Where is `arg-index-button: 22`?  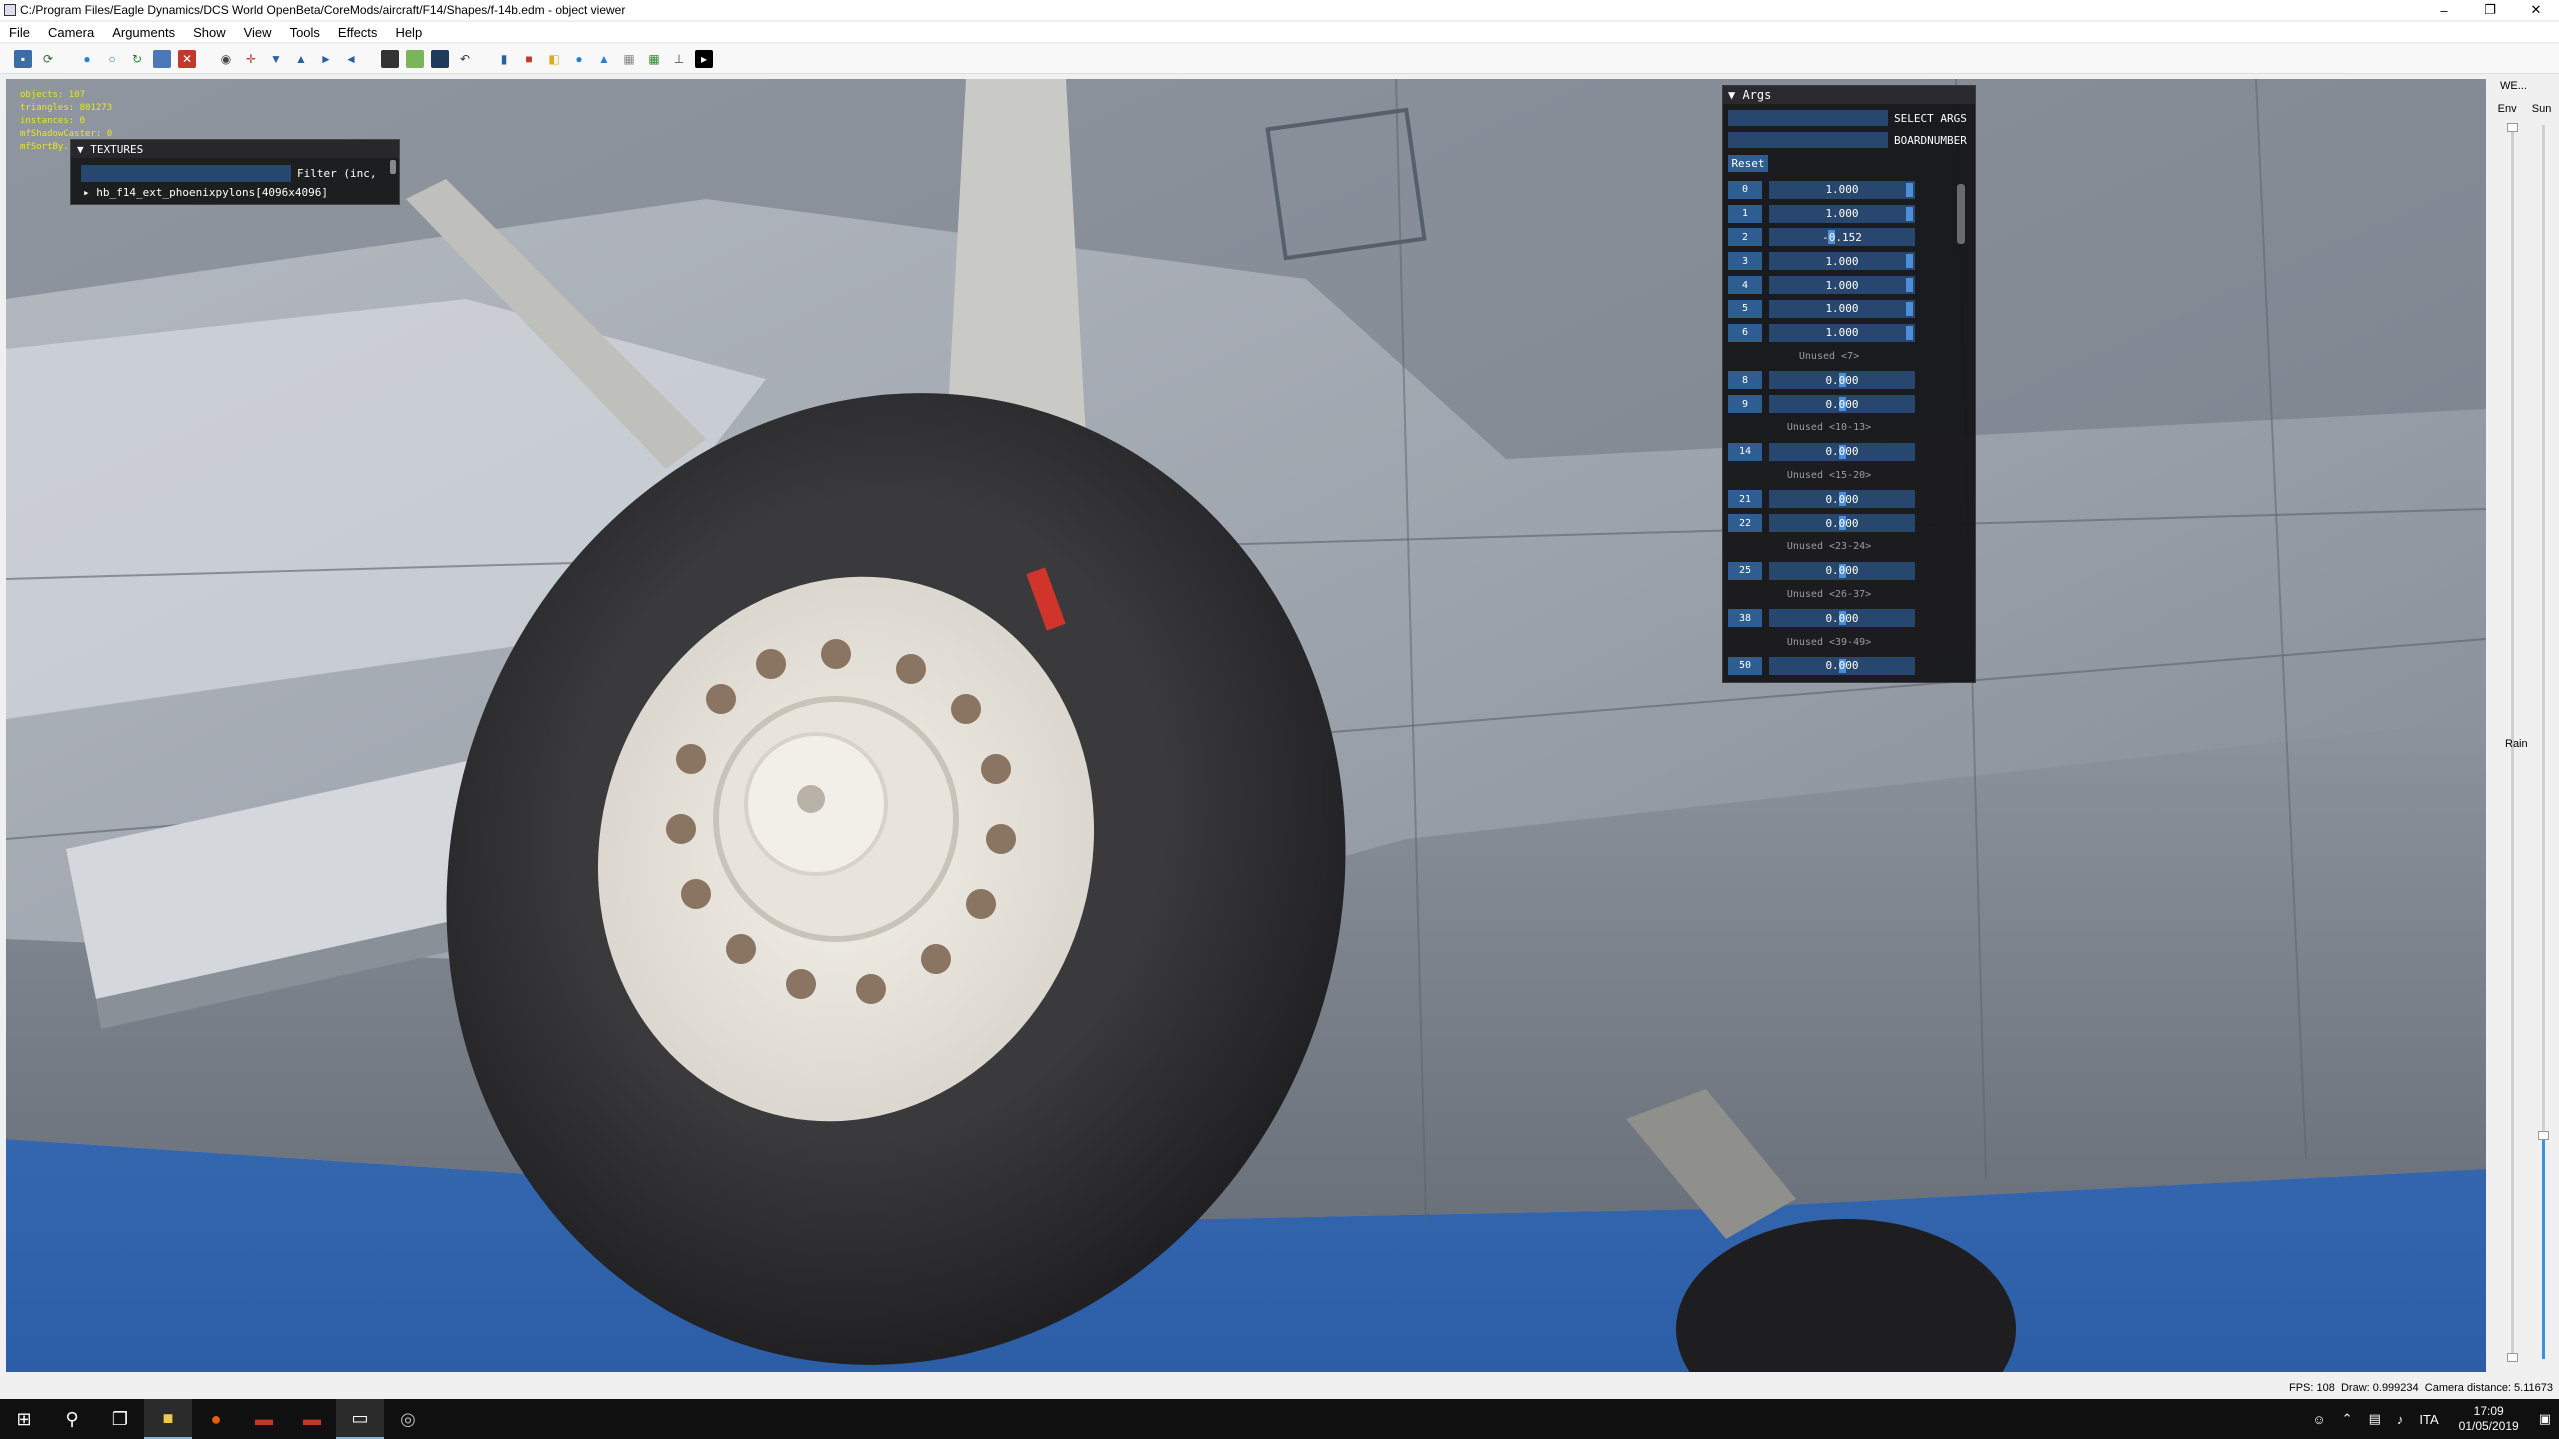
arg-index-button: 22 is located at coordinates (1745, 523).